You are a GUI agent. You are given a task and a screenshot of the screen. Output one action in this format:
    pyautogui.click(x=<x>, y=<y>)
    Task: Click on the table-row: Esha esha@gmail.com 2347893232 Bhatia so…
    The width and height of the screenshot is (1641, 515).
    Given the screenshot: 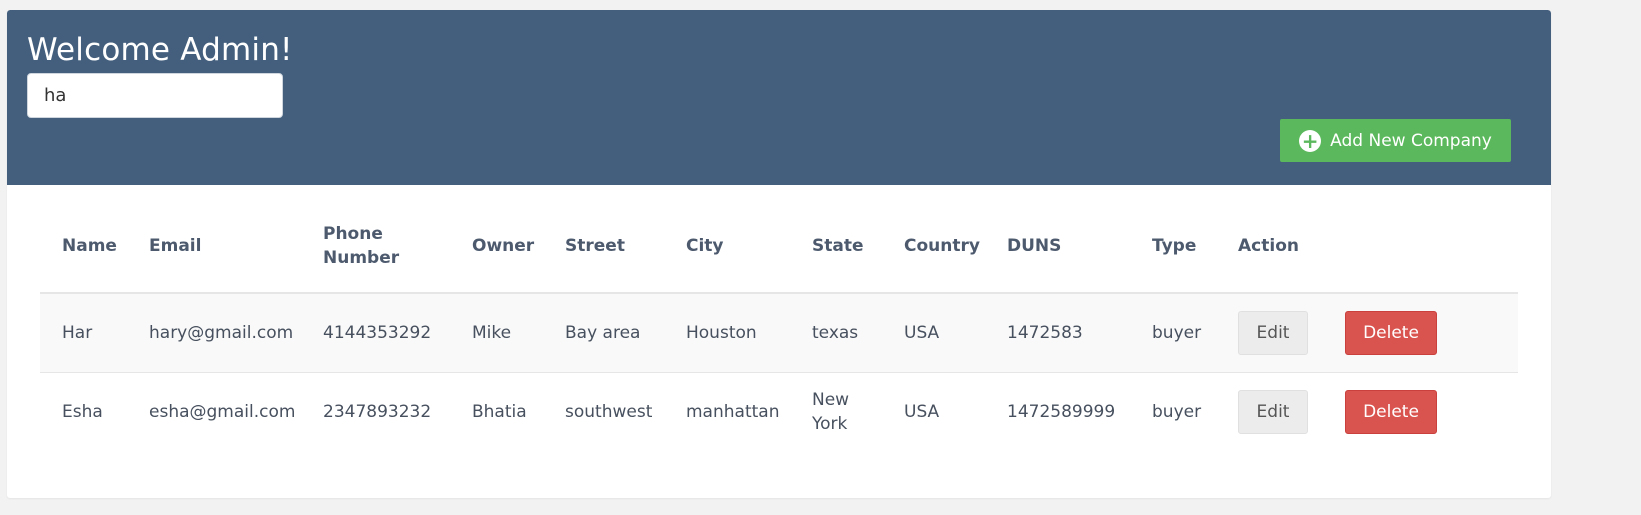 What is the action you would take?
    pyautogui.click(x=779, y=411)
    